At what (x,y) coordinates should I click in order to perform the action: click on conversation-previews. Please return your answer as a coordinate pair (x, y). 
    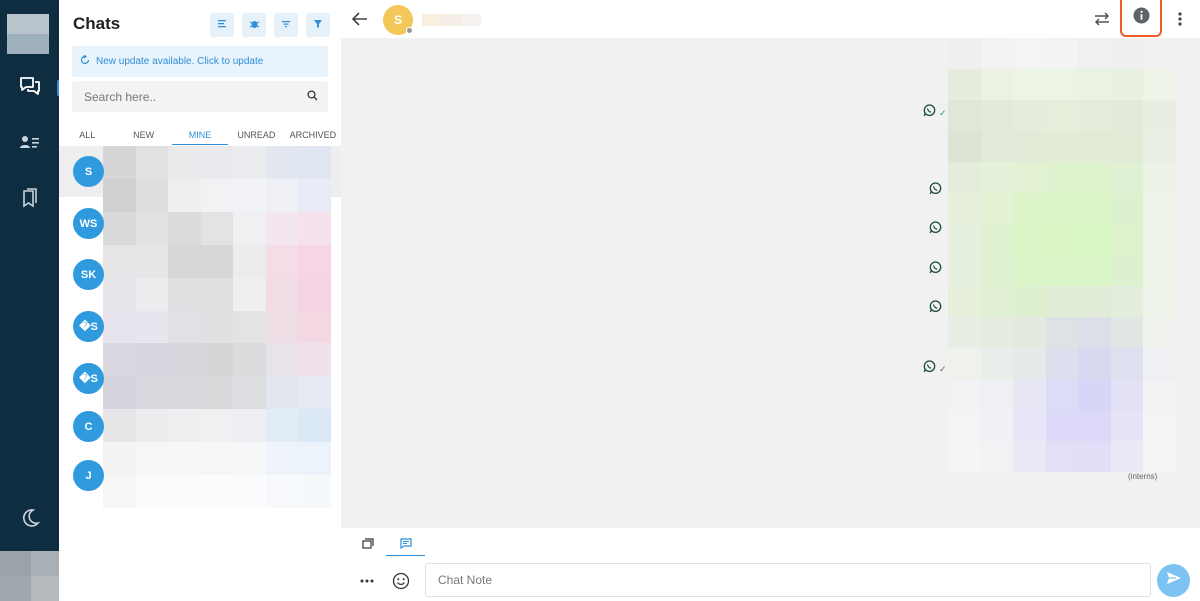
    Looking at the image, I should click on (217, 327).